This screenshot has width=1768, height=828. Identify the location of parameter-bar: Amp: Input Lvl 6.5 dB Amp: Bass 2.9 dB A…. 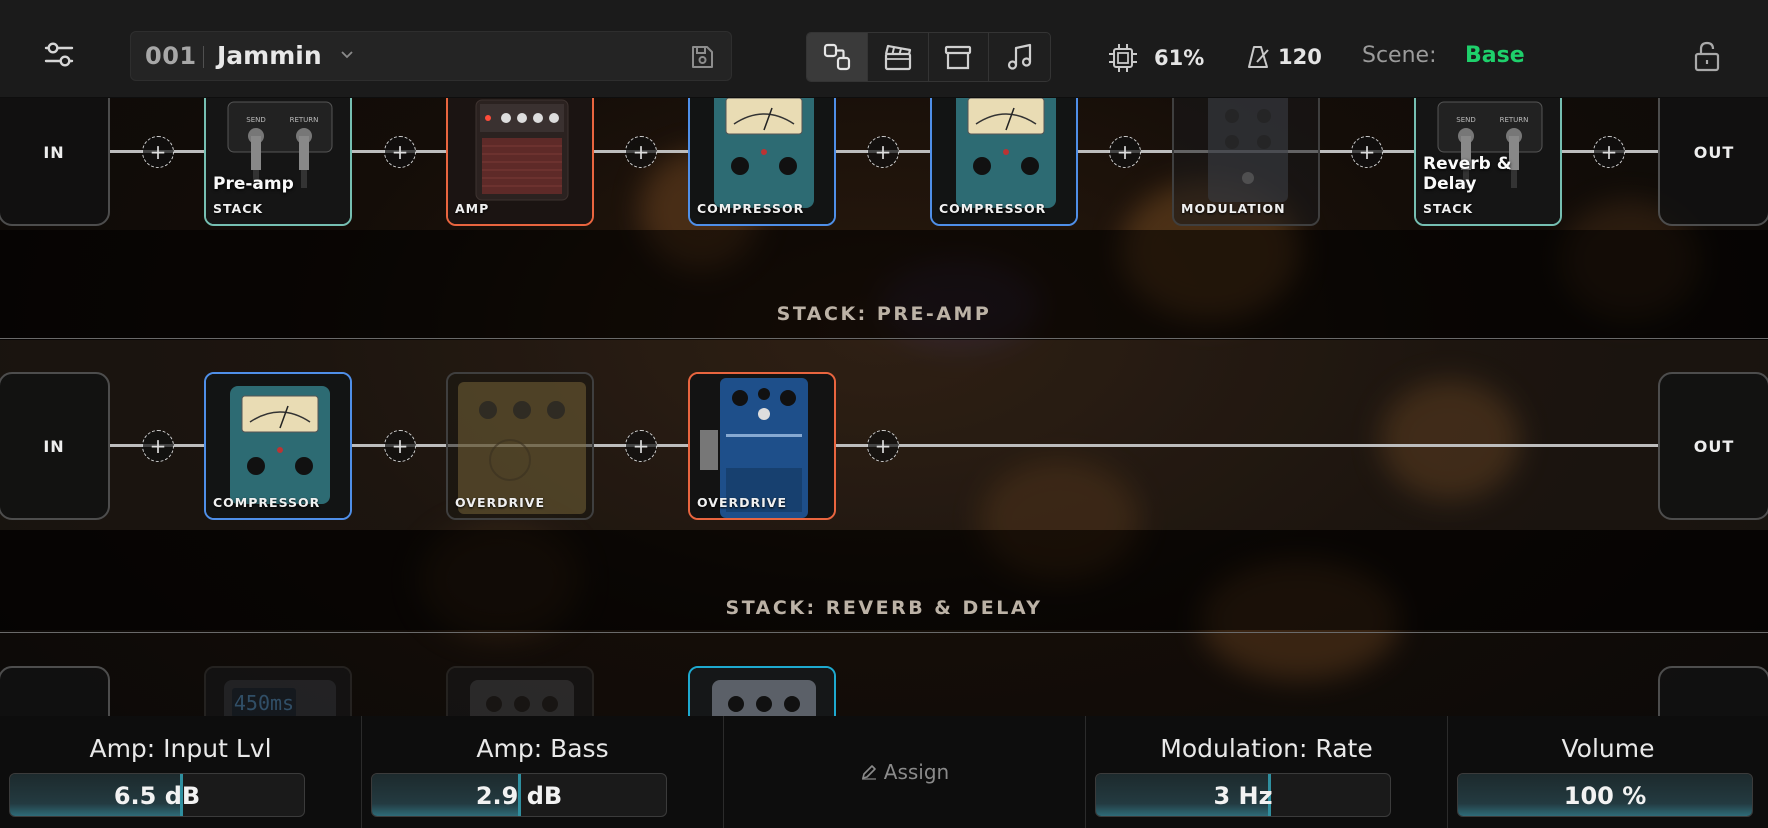
(884, 772).